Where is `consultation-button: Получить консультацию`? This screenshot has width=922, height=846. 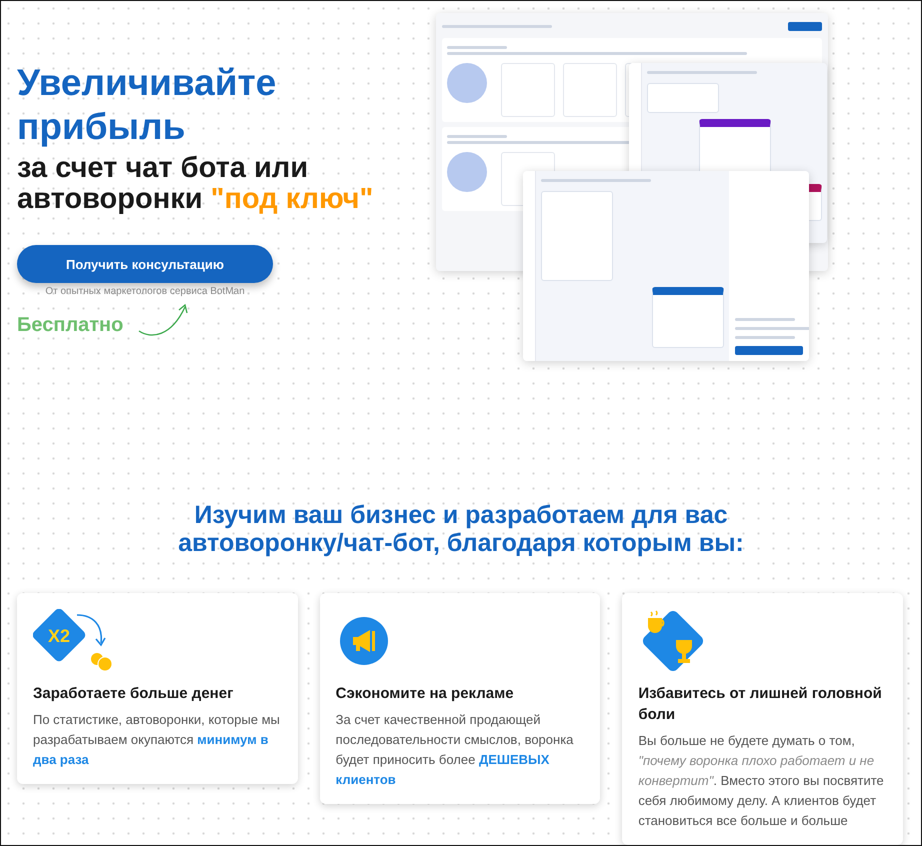
consultation-button: Получить консультацию is located at coordinates (145, 264).